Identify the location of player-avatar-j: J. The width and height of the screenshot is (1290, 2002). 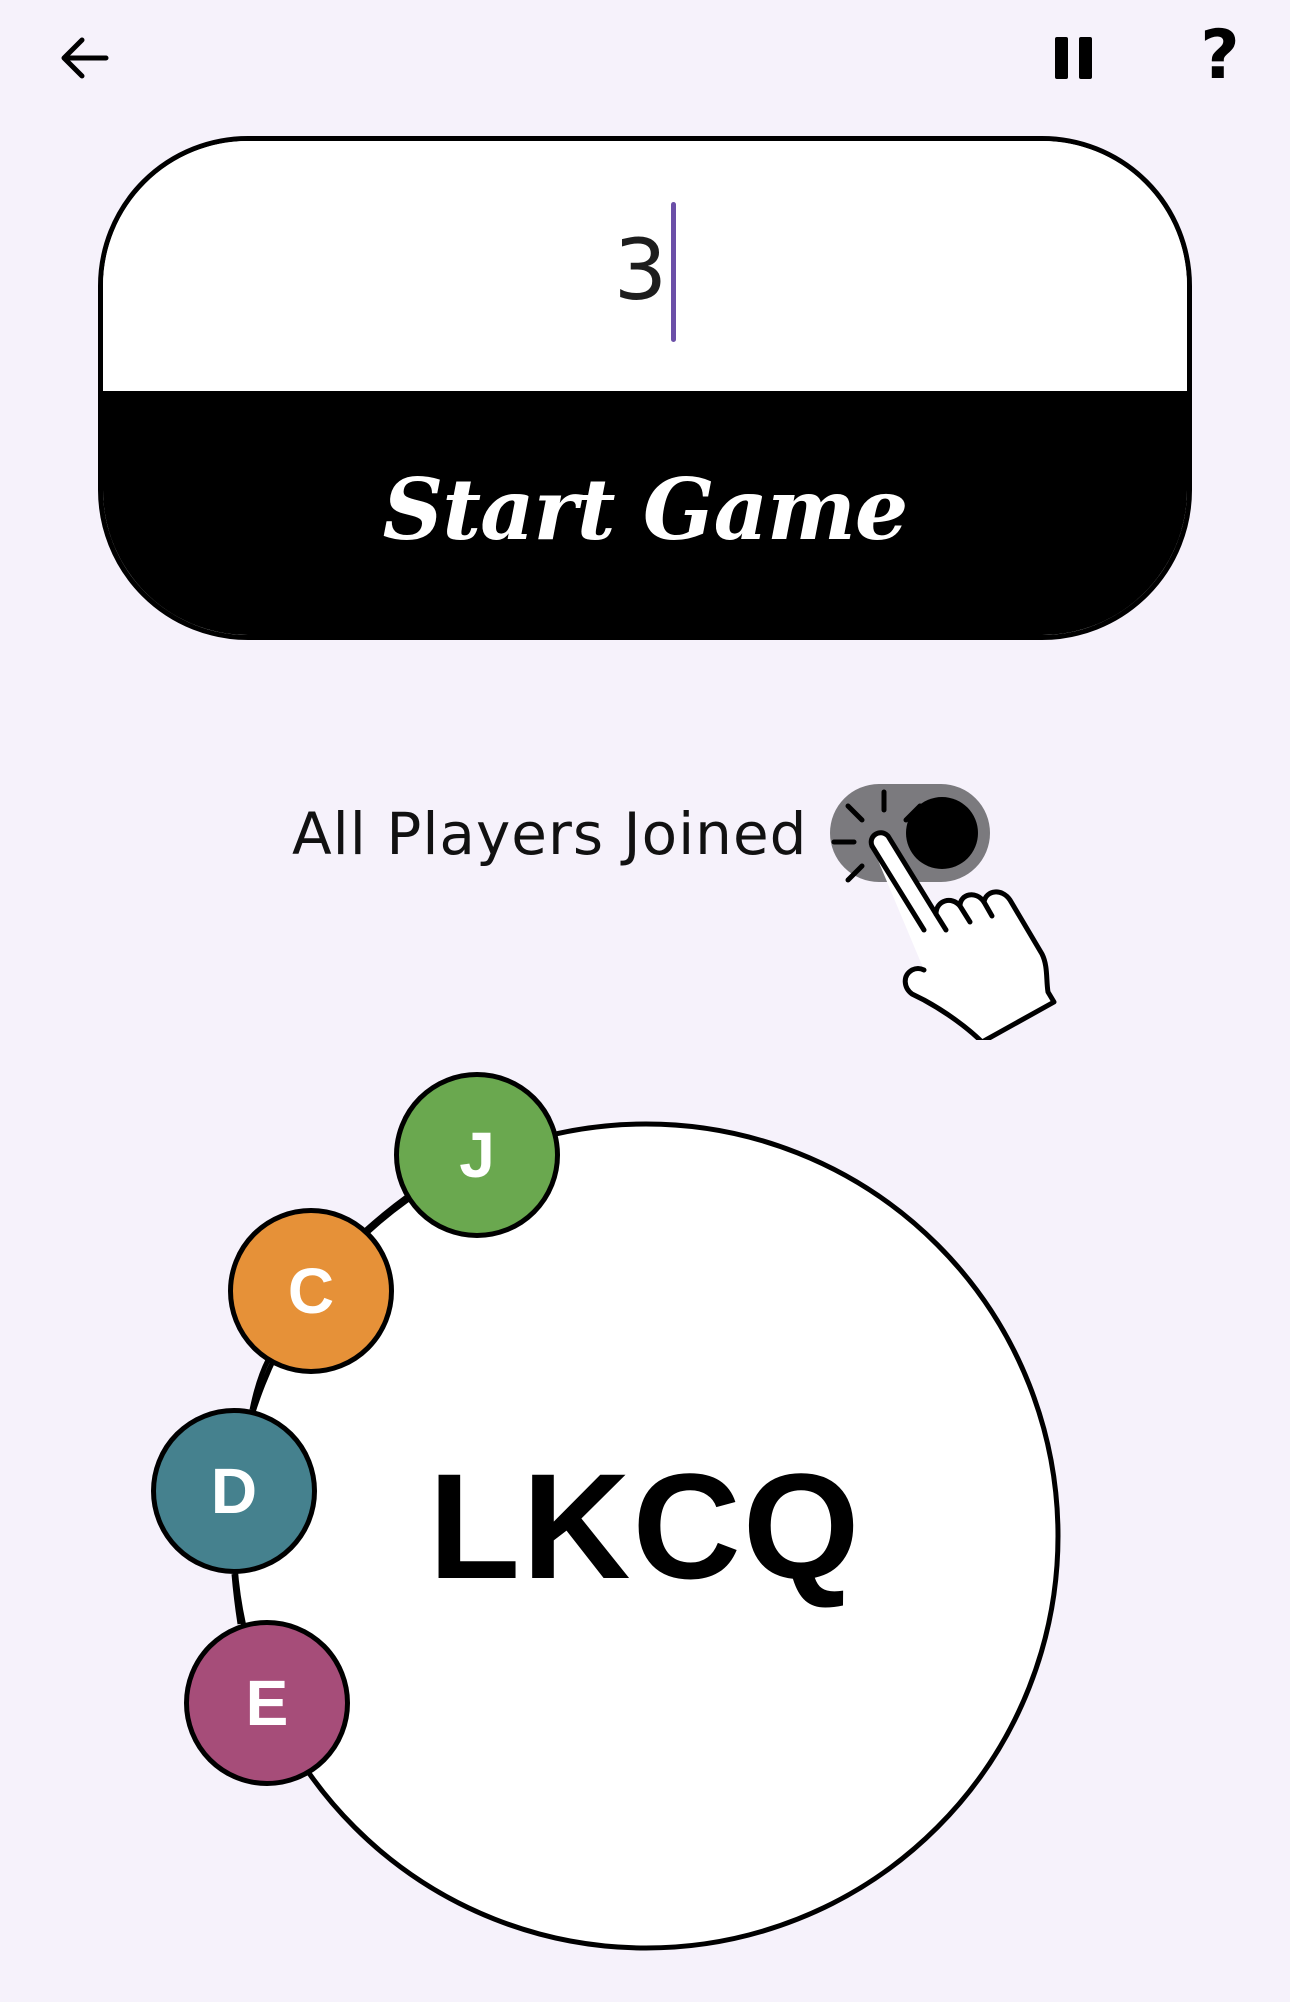
(477, 1155).